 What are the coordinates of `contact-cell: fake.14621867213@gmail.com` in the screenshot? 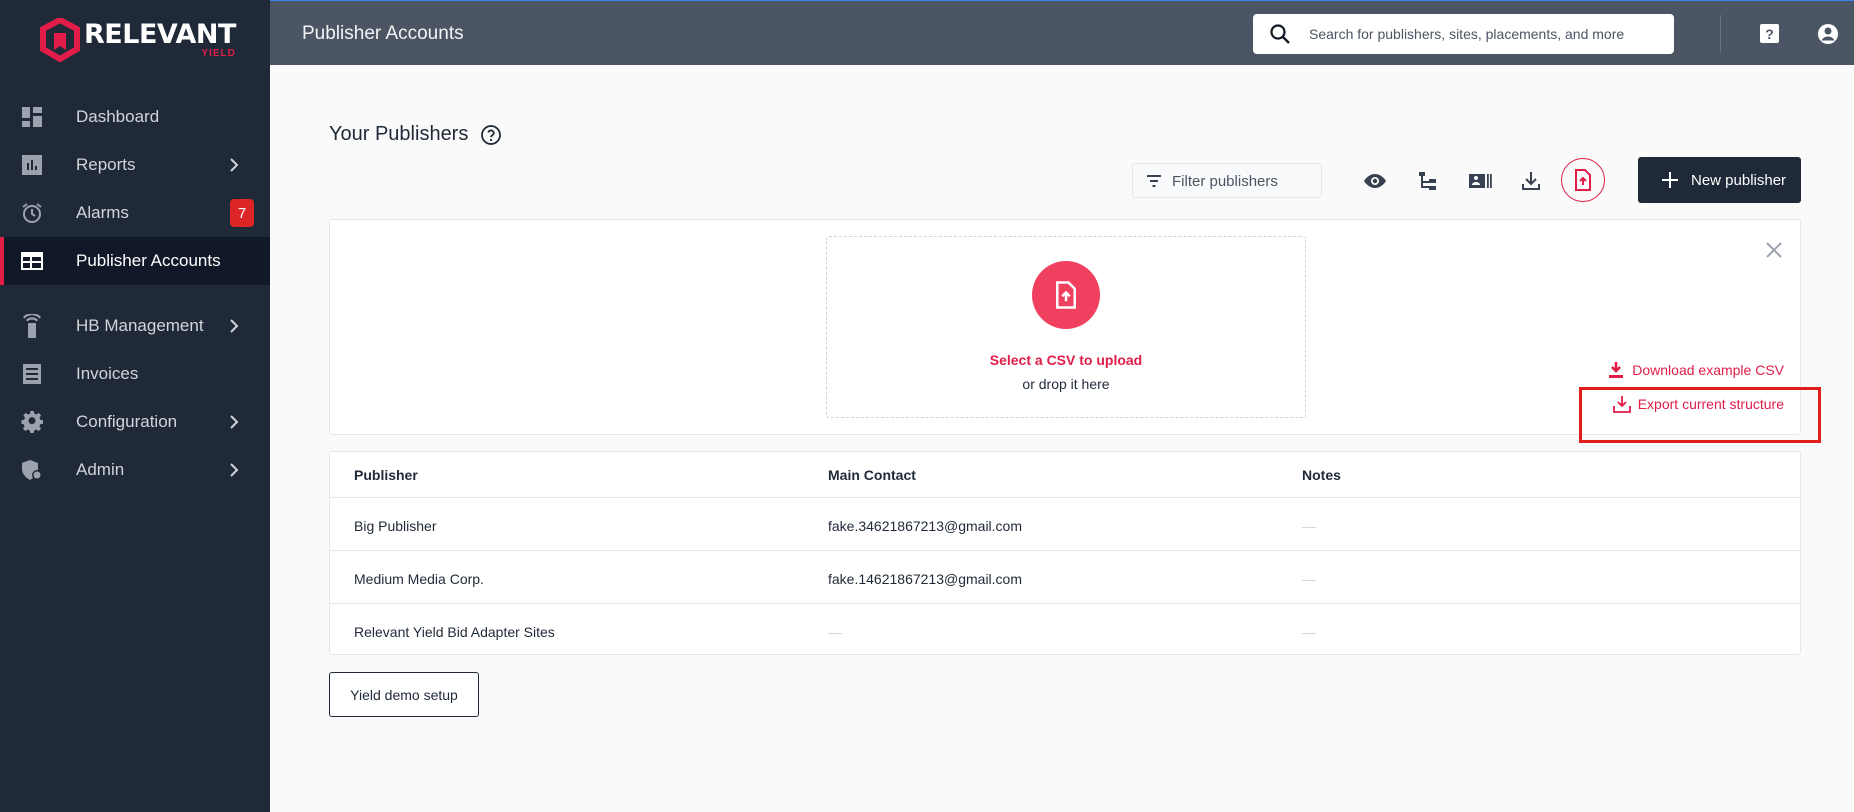 It's located at (925, 579).